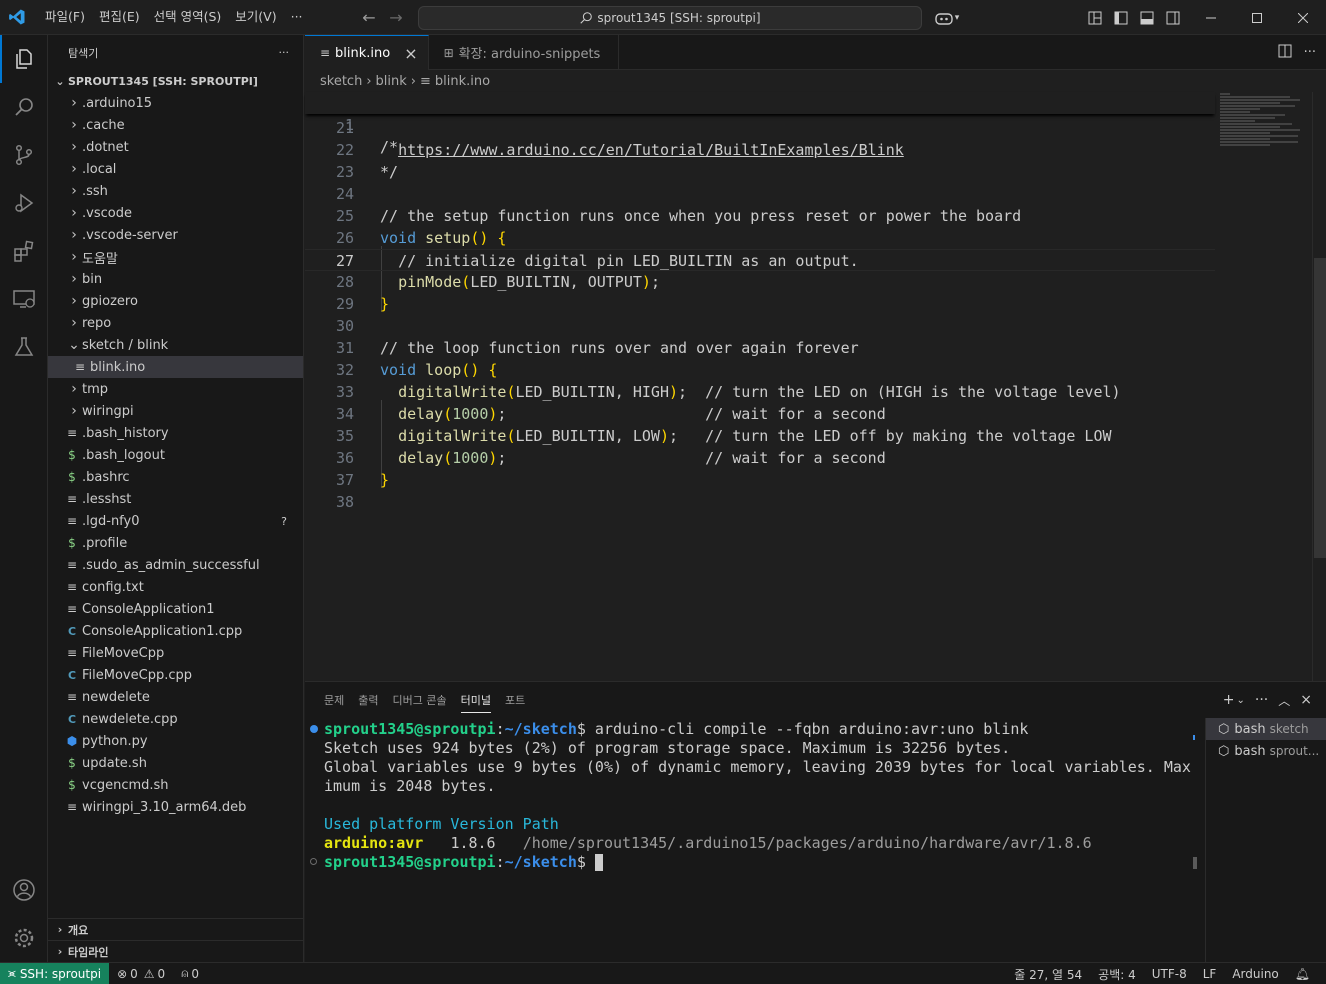 The image size is (1326, 984). Describe the element at coordinates (284, 52) in the screenshot. I see `explorer-more-button: ···` at that location.